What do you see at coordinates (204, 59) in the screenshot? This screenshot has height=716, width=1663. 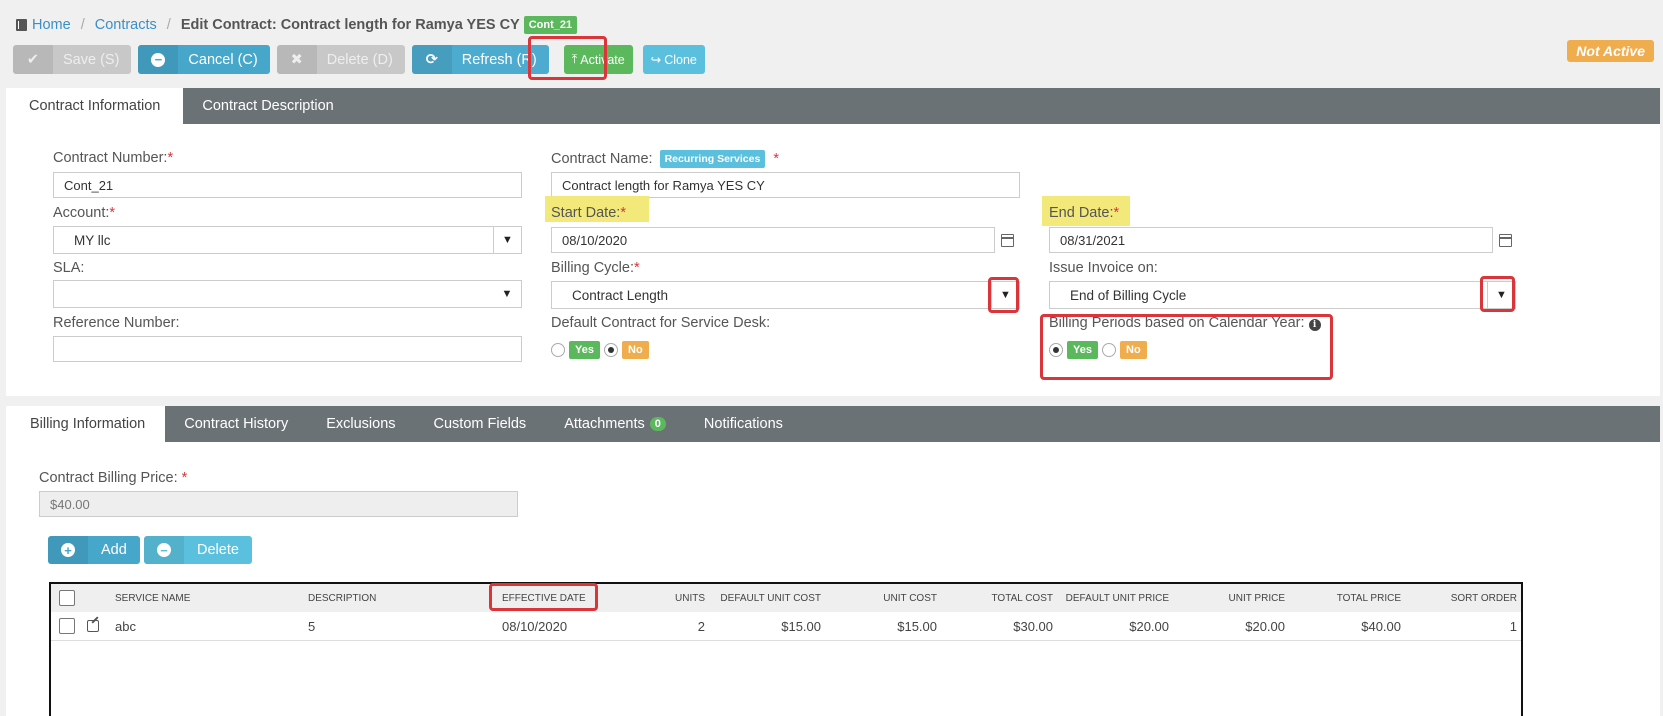 I see `cancel-button: − Cancel (C)` at bounding box center [204, 59].